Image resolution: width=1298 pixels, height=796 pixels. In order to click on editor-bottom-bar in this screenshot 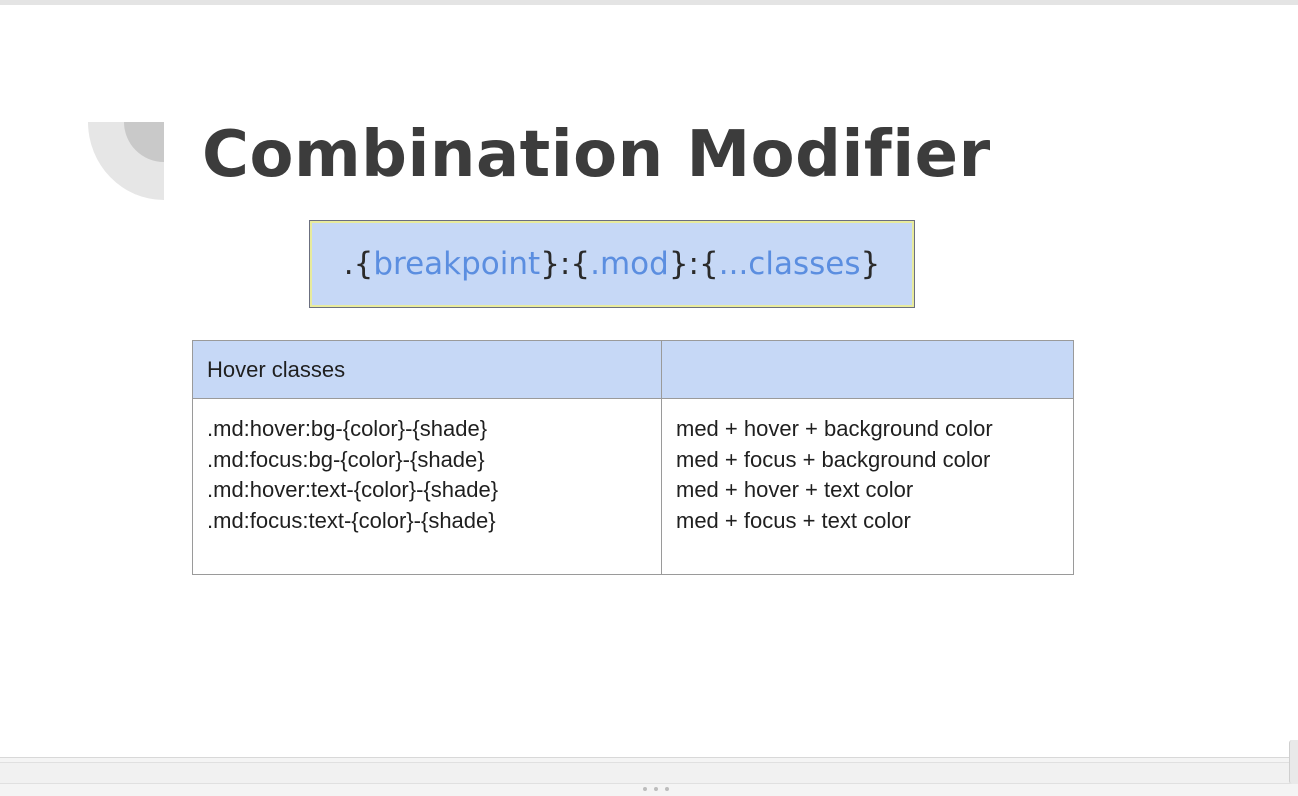, I will do `click(649, 776)`.